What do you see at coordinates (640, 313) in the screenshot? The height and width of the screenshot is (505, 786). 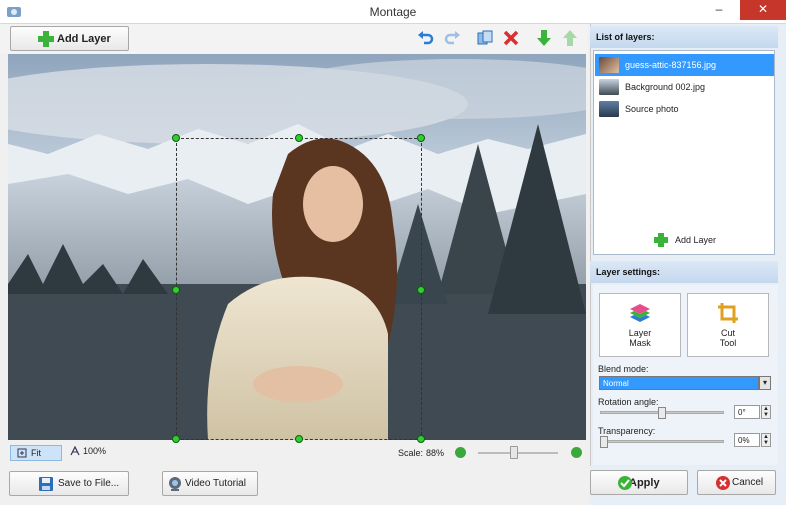 I see `layers-stack-icon` at bounding box center [640, 313].